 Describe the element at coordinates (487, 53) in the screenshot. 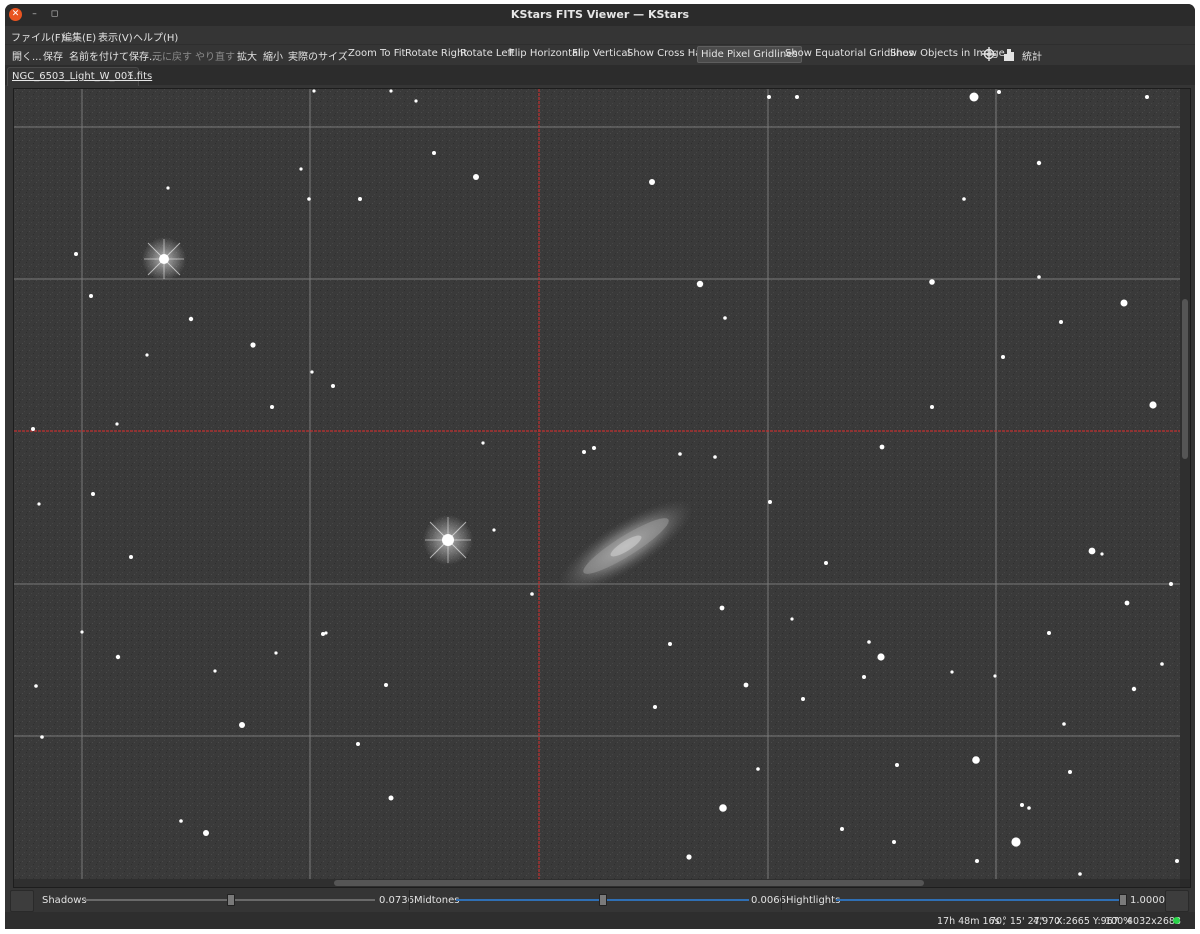

I see `rotate-left-button: Rotate Left` at that location.